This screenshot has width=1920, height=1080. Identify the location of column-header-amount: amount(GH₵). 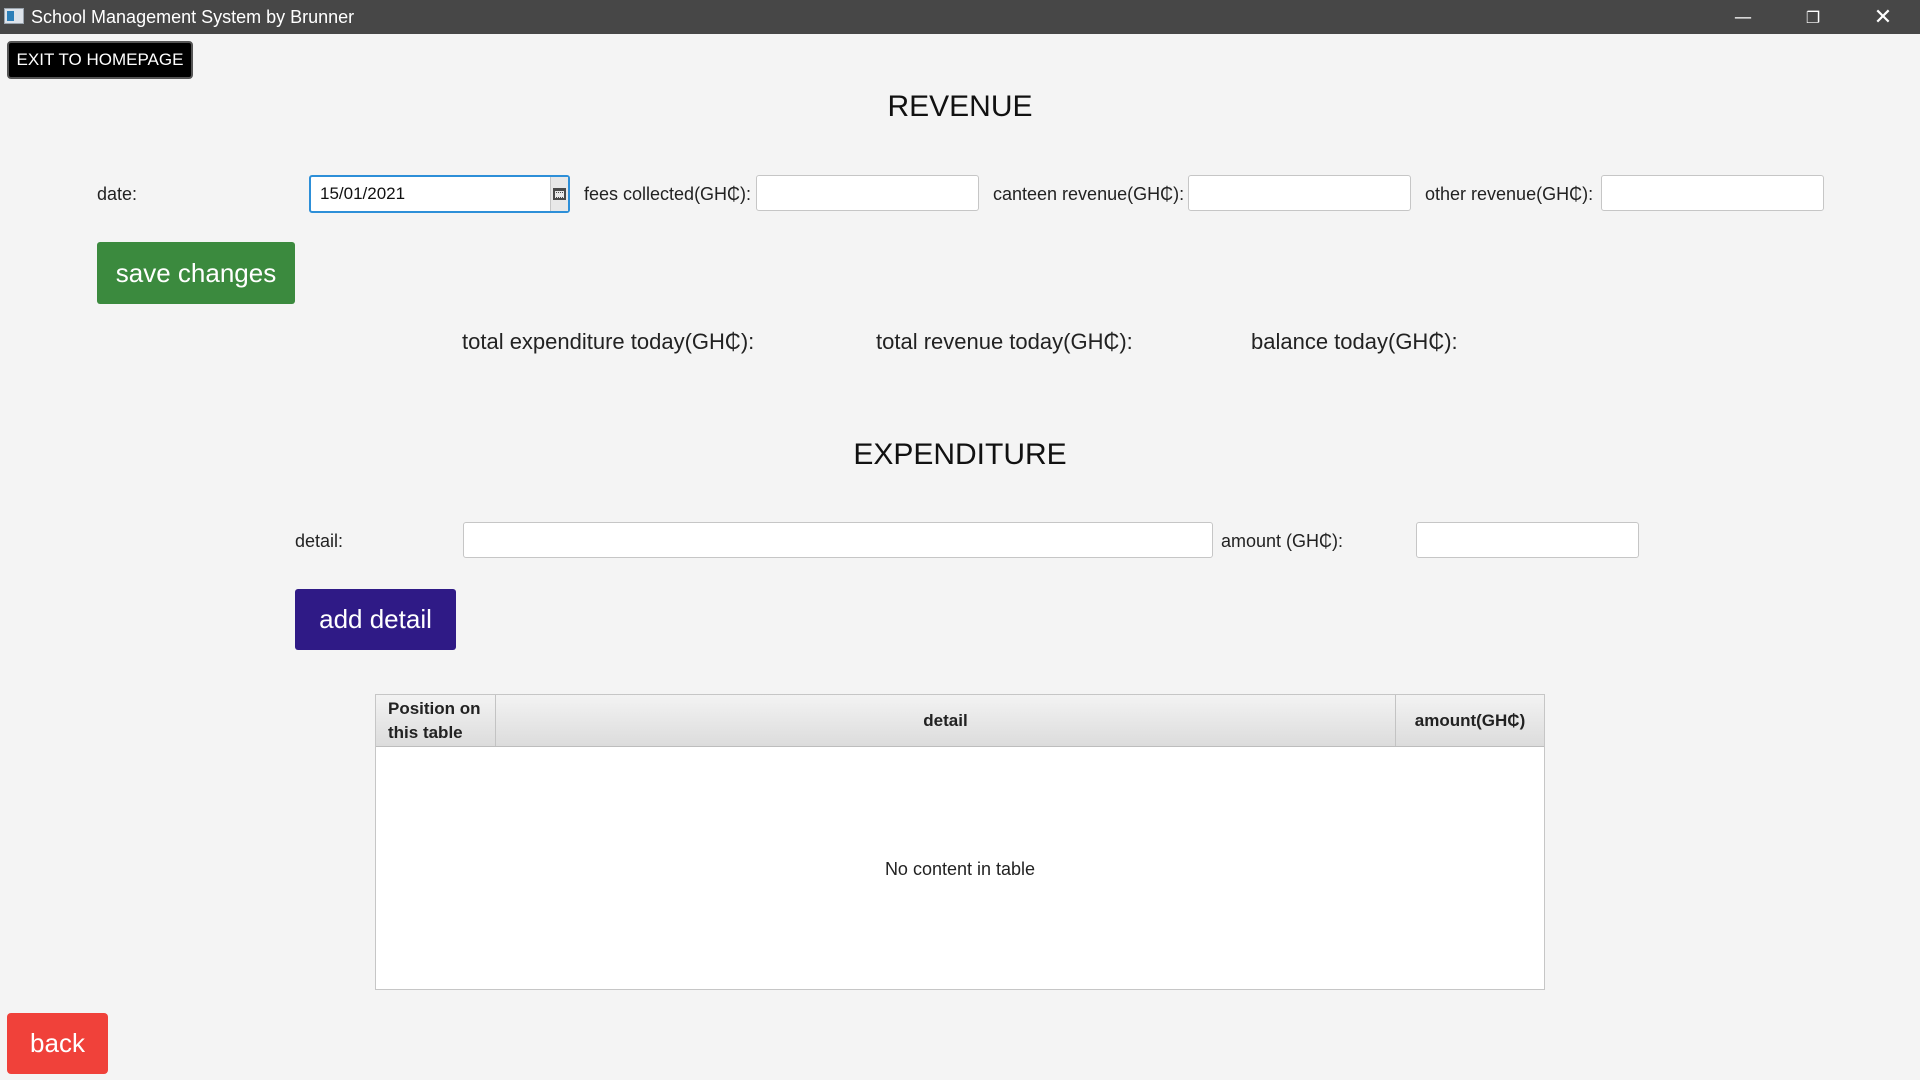
(1470, 720).